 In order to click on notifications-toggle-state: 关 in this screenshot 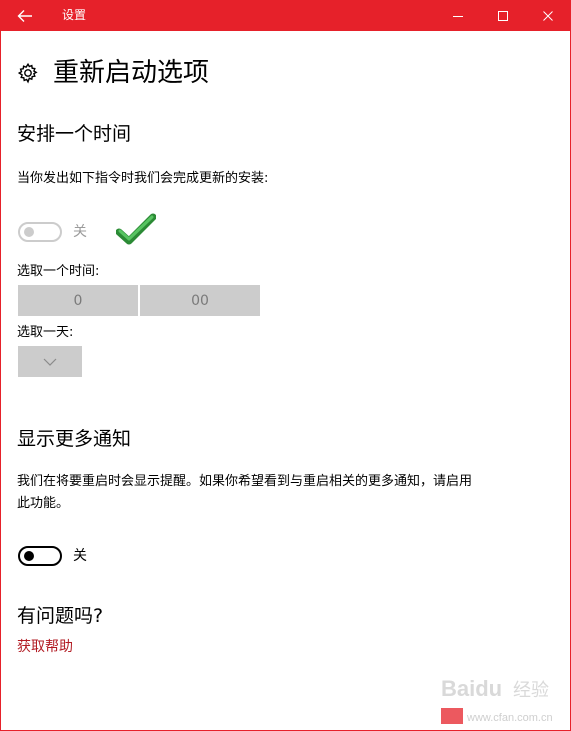, I will do `click(80, 556)`.